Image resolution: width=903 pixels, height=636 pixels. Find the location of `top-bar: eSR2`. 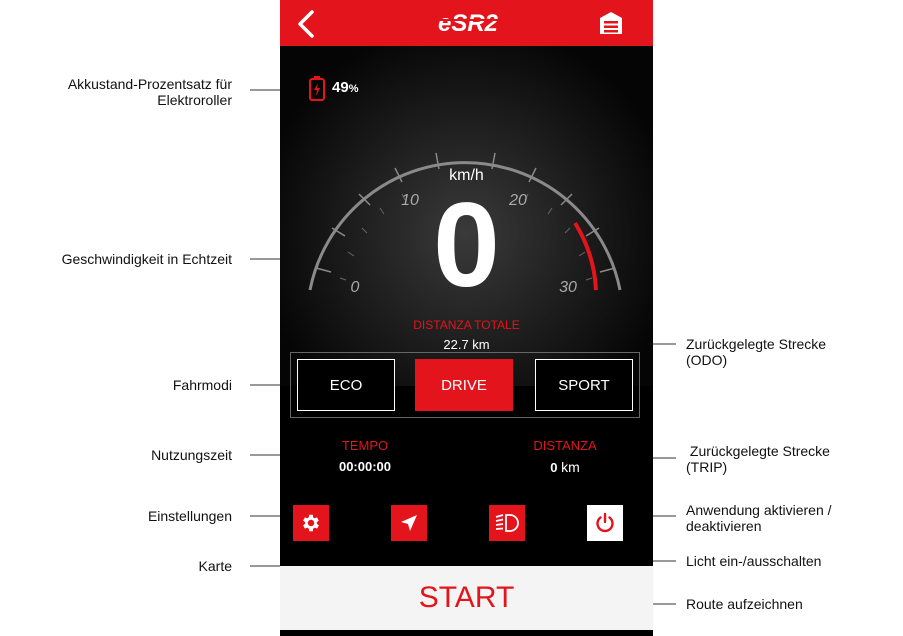

top-bar: eSR2 is located at coordinates (466, 23).